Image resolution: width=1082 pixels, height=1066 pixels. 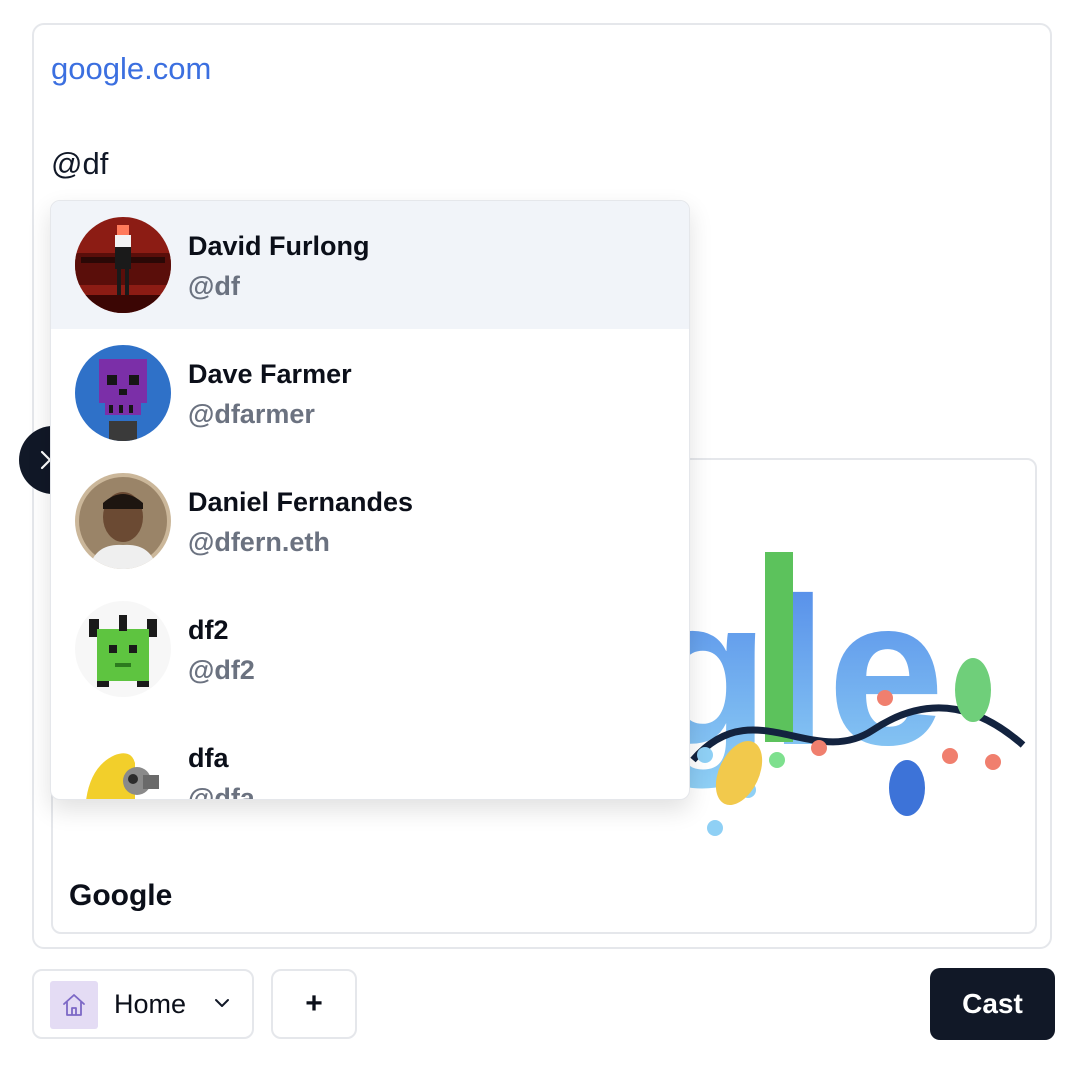 I want to click on suggestion-name: df2, so click(x=208, y=630).